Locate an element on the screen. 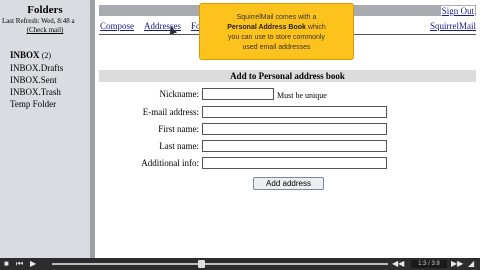 The image size is (480, 270). frame-divider is located at coordinates (92, 129).